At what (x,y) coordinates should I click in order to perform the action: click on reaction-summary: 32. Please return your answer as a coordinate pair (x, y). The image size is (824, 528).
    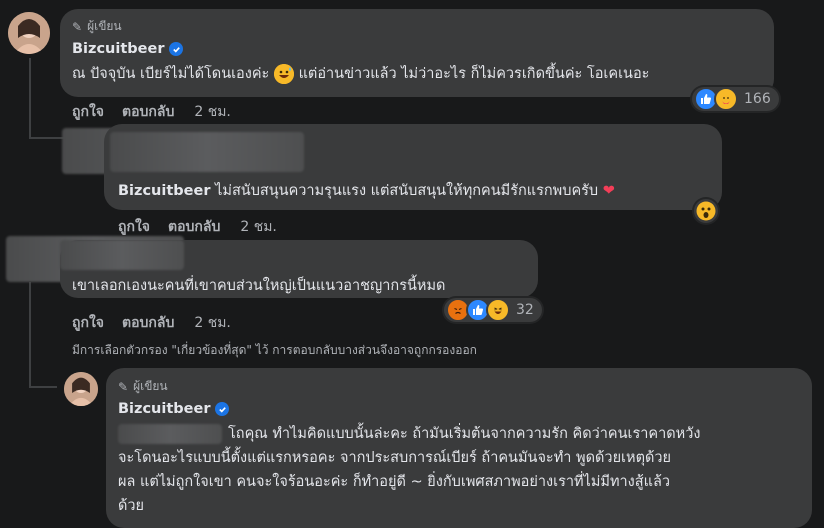
    Looking at the image, I should click on (493, 310).